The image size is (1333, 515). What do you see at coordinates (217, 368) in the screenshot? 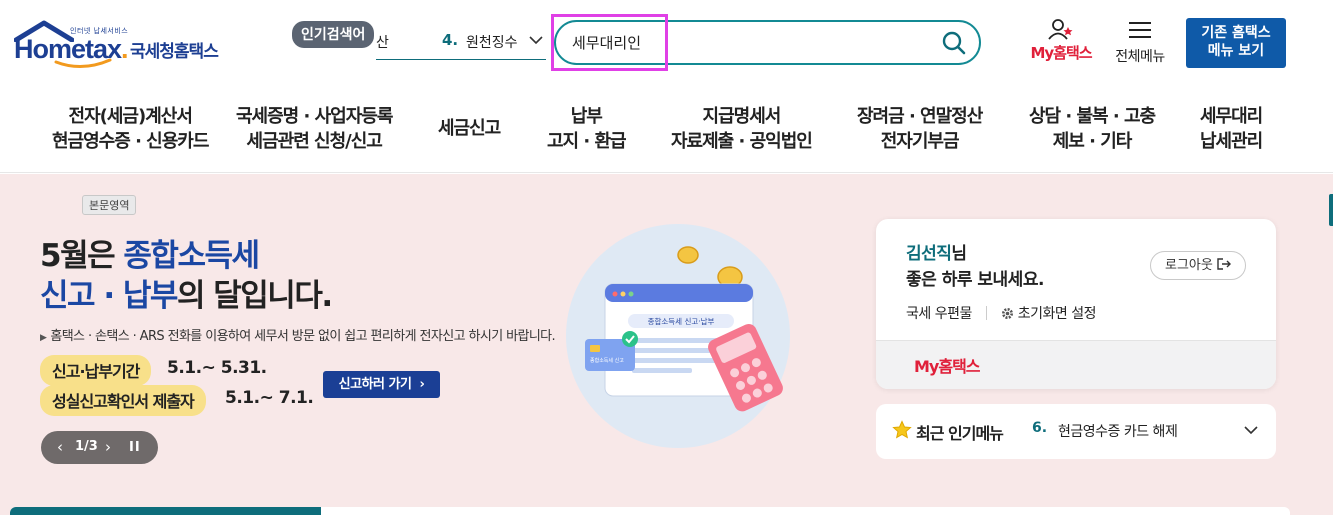
I see `filing-period-date: 5.1.~ 5.31.` at bounding box center [217, 368].